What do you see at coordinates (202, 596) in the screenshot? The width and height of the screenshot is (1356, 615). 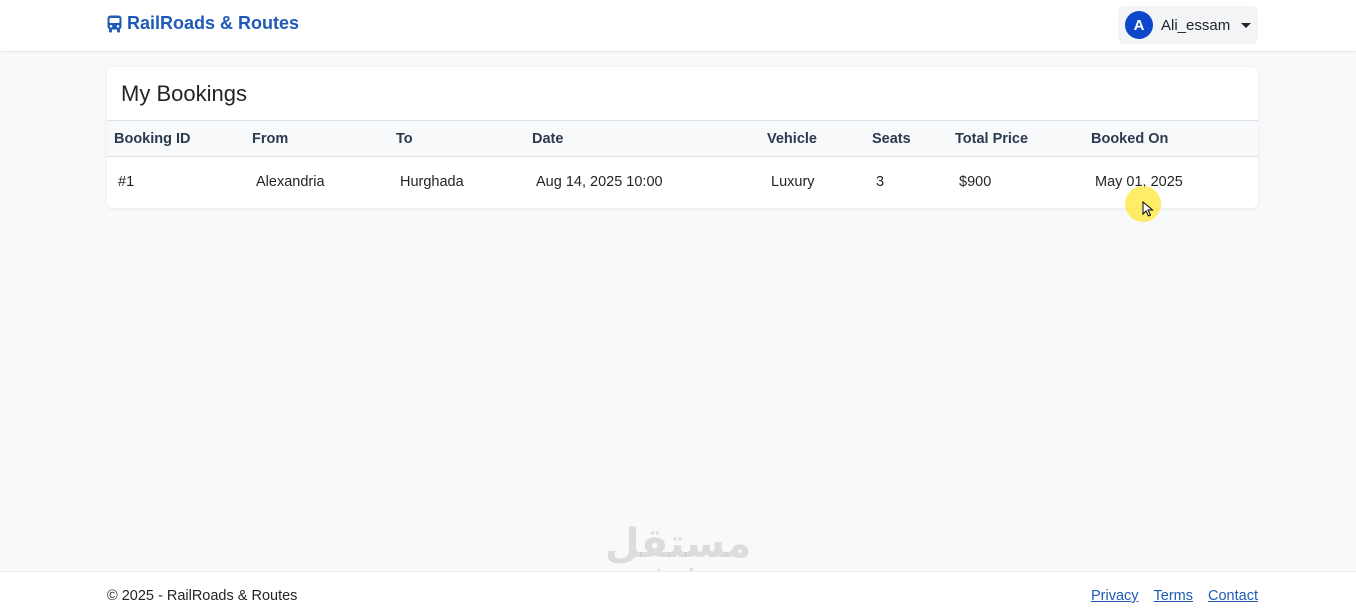 I see `copyright-text: © 2025 - RailRoads & Routes` at bounding box center [202, 596].